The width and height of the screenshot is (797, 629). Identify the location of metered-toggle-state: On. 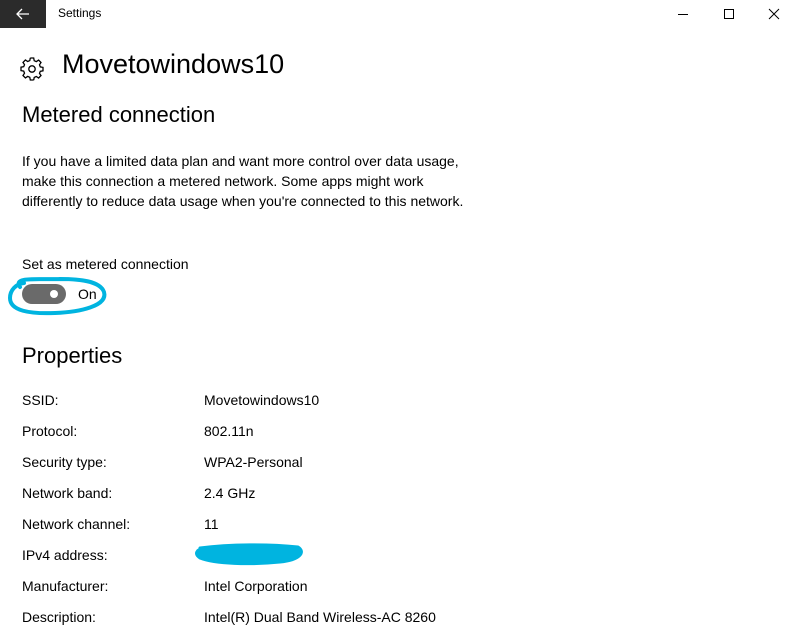
(87, 294).